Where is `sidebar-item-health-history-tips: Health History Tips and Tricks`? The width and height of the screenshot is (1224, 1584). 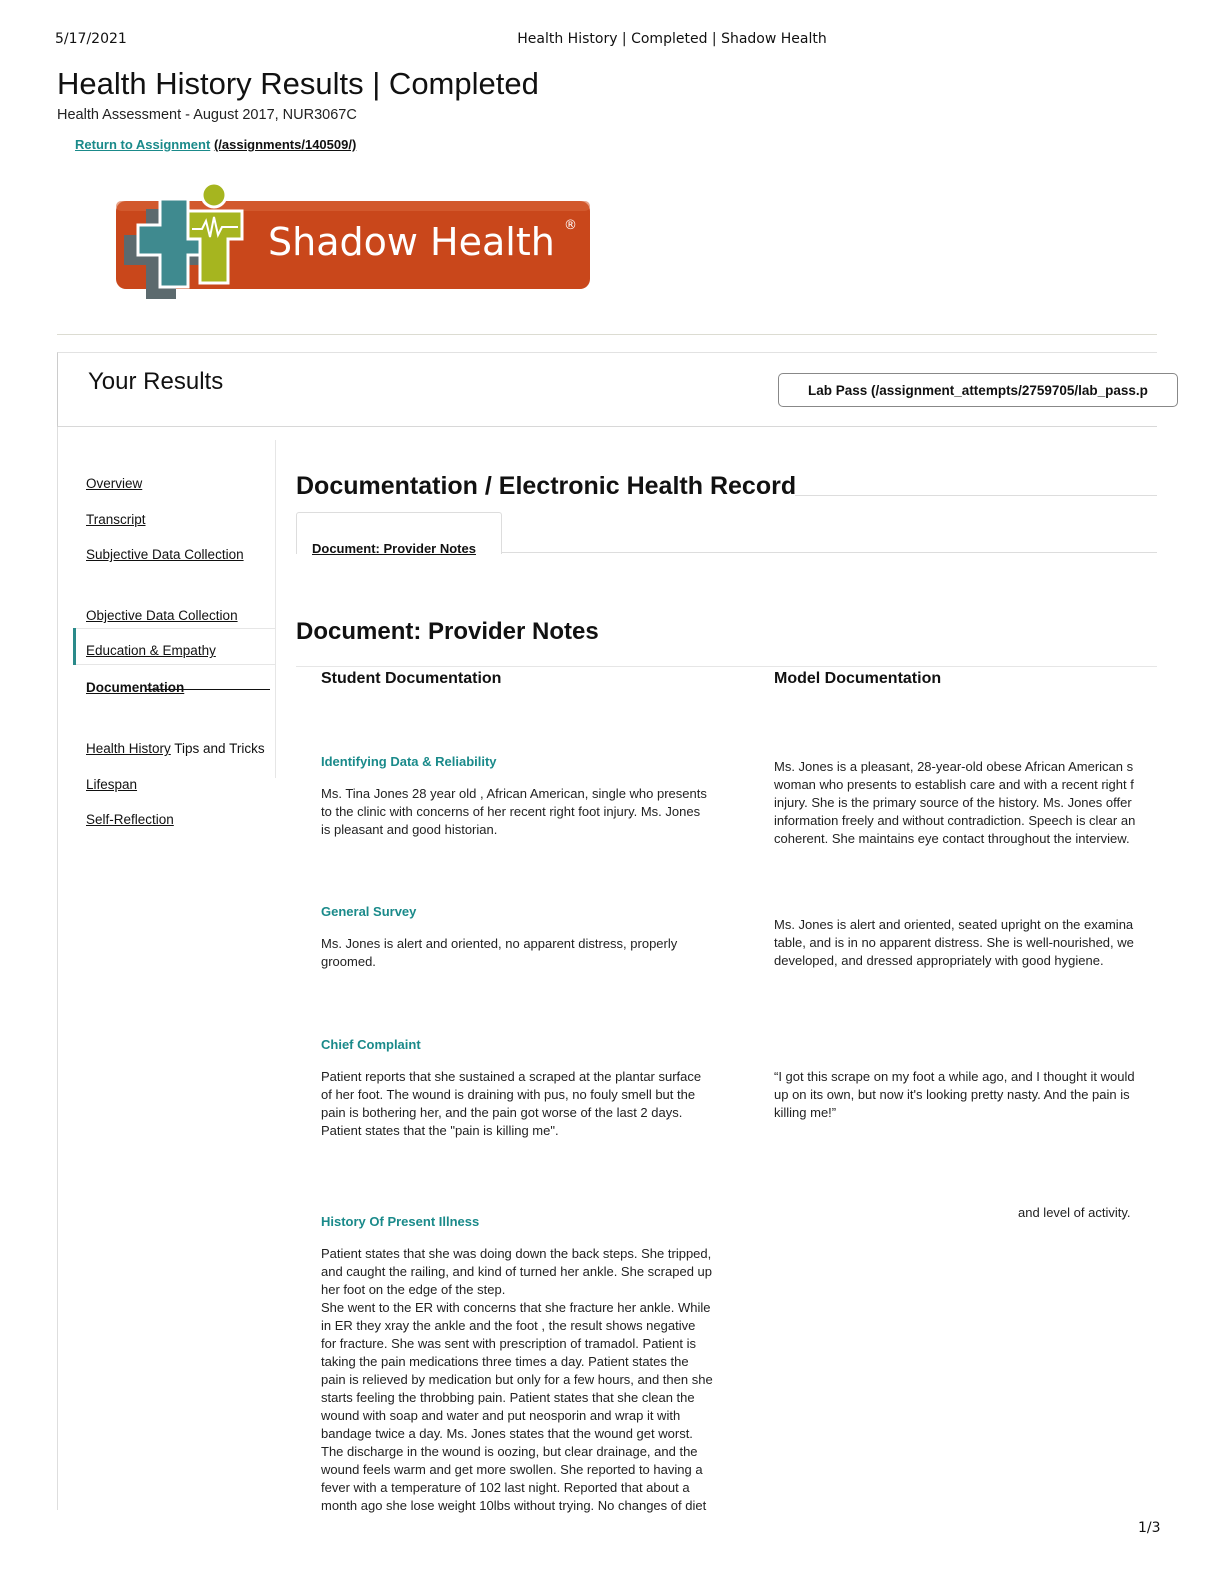 sidebar-item-health-history-tips: Health History Tips and Tricks is located at coordinates (175, 748).